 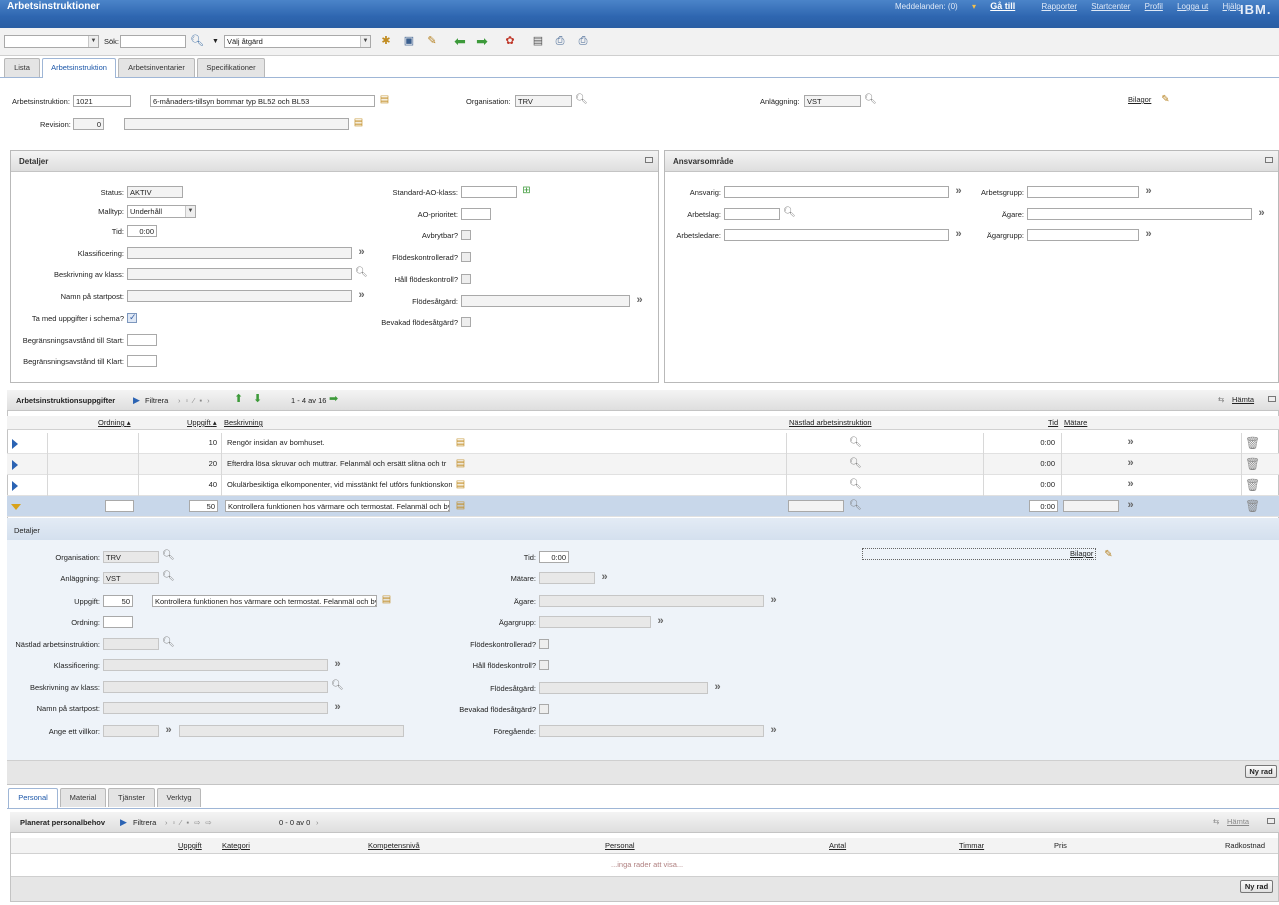 I want to click on startpost-input, so click(x=239, y=296).